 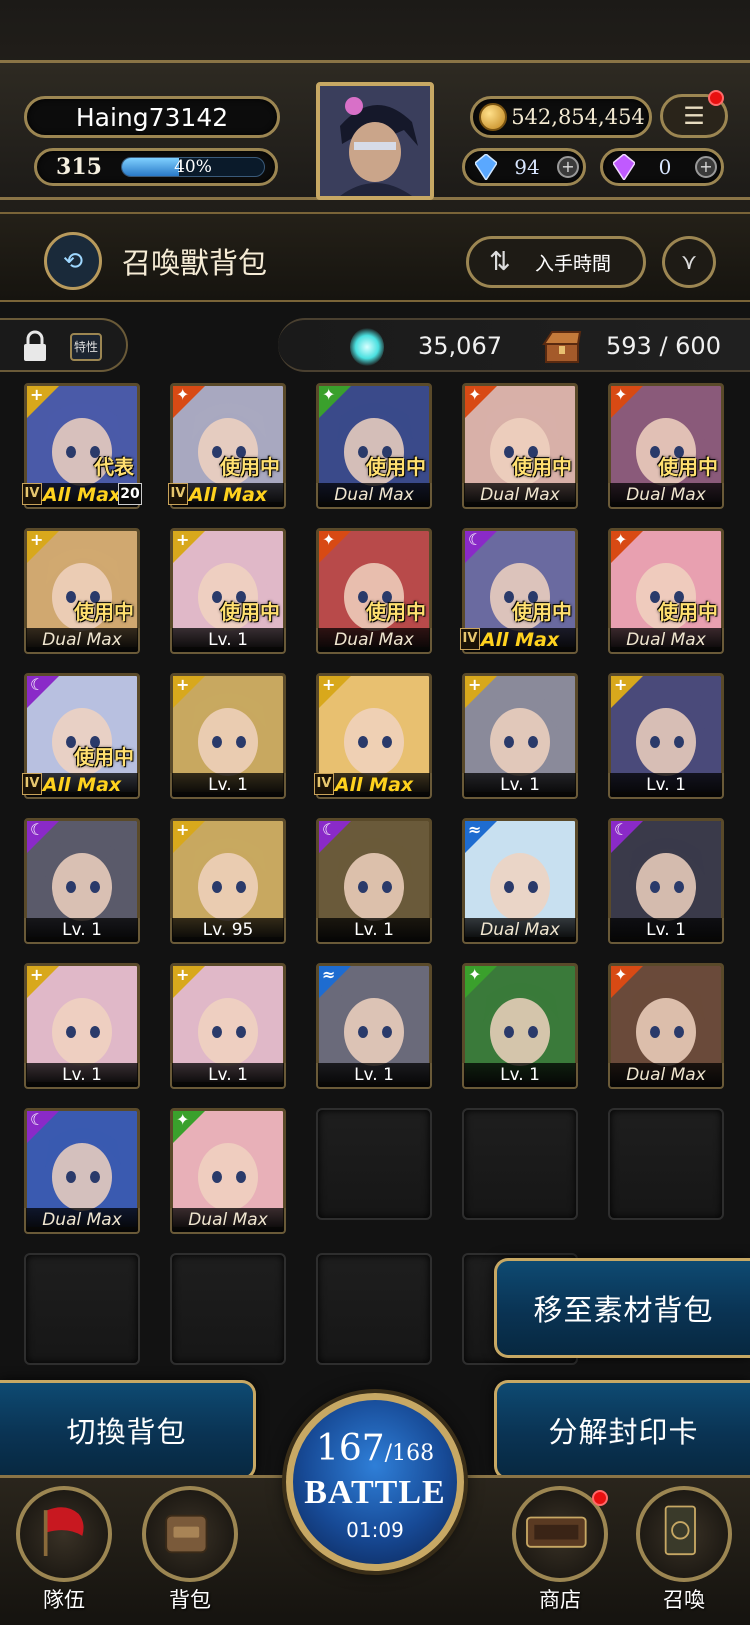 What do you see at coordinates (520, 1026) in the screenshot?
I see `summon-card: ✦ Lv. 1` at bounding box center [520, 1026].